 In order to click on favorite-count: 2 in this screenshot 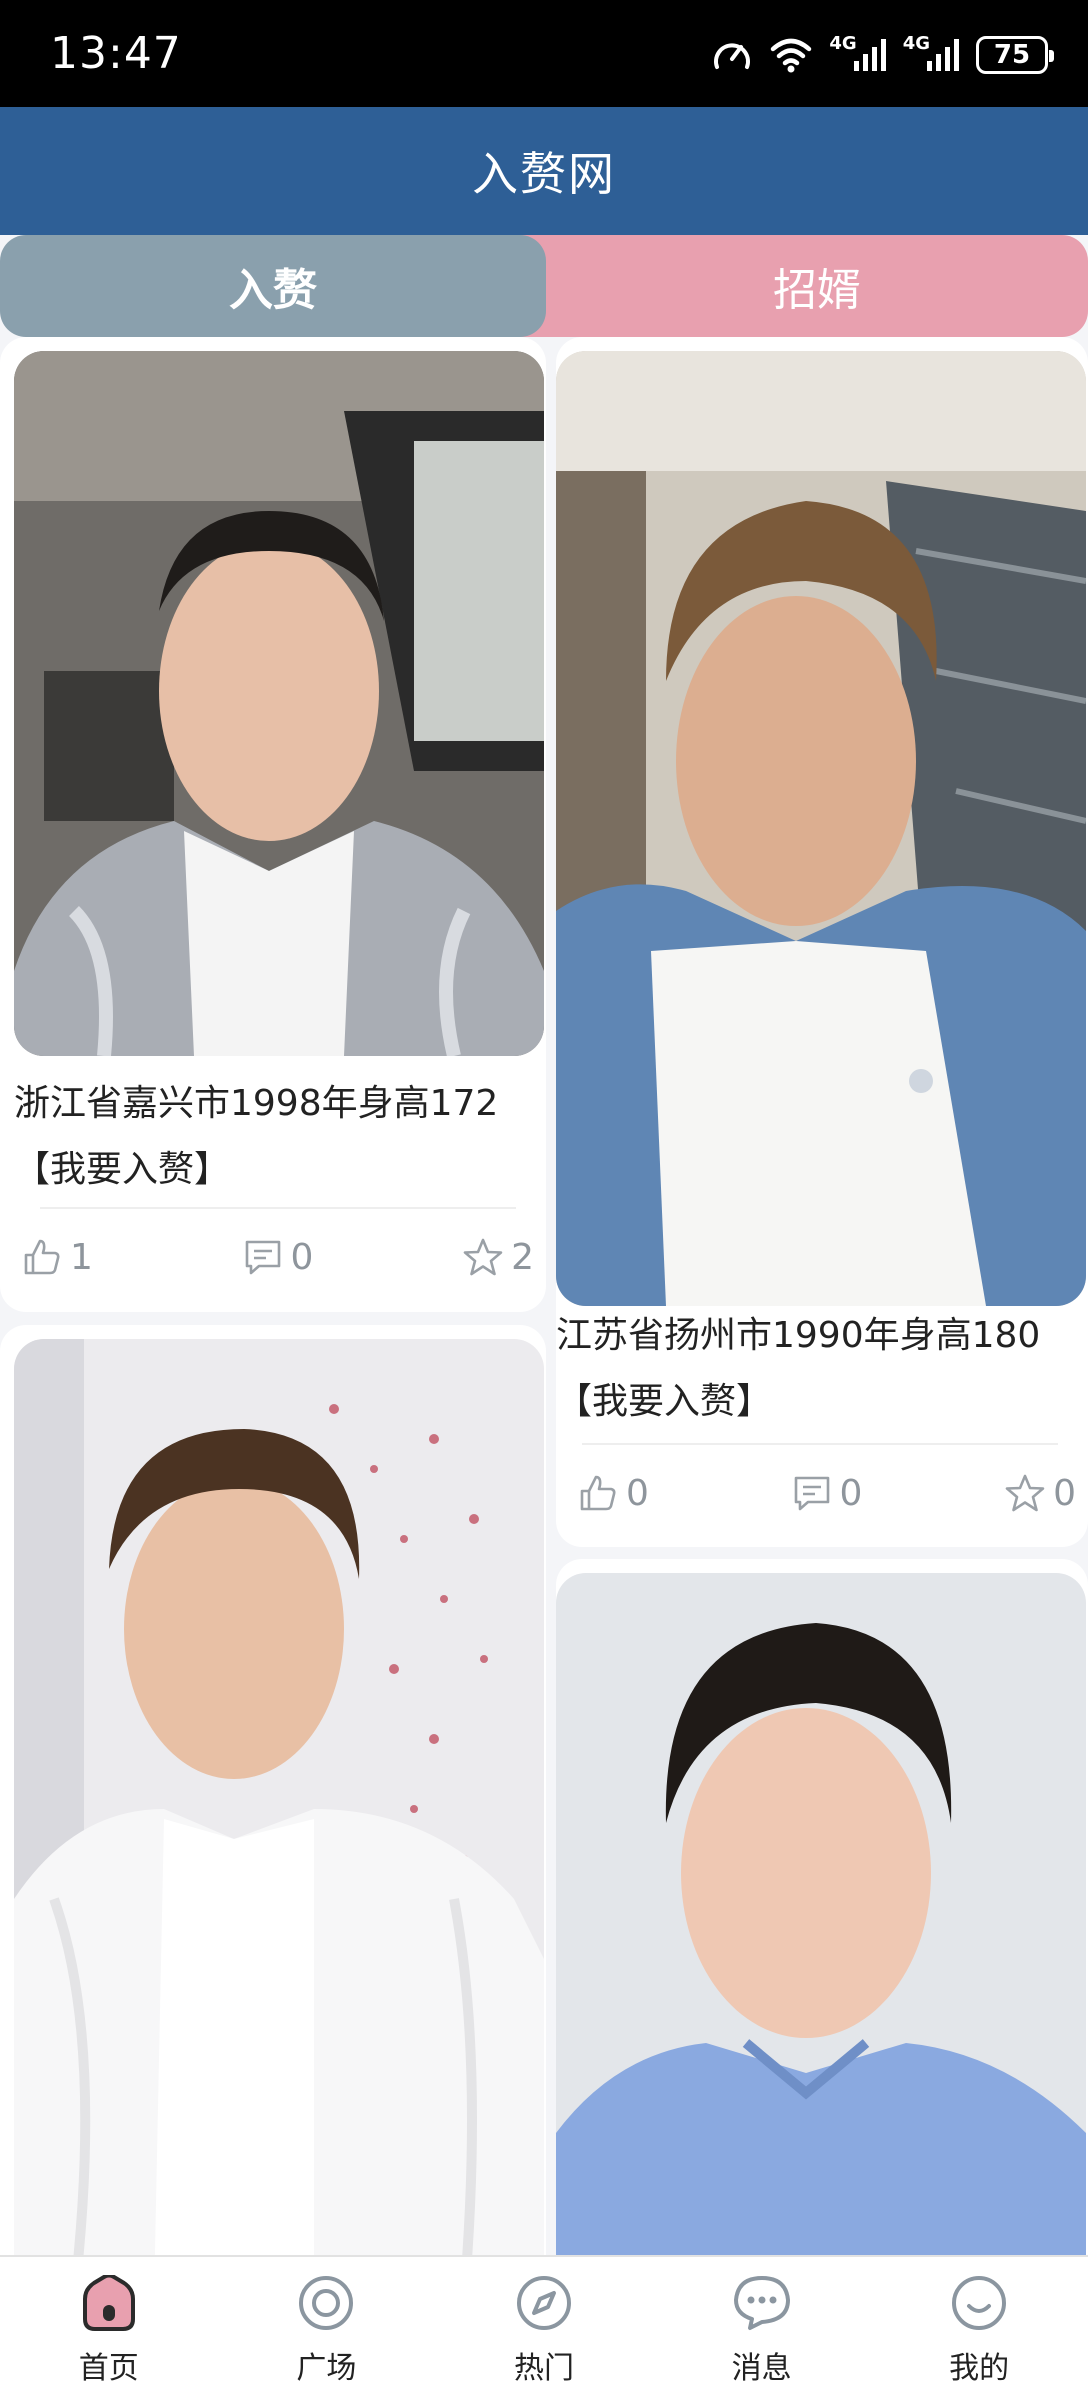, I will do `click(522, 1257)`.